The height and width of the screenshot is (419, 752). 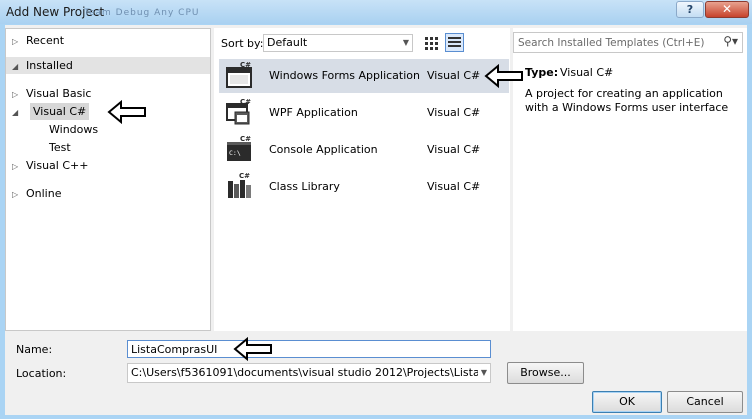 I want to click on wpf-icon: C#, so click(x=238, y=111).